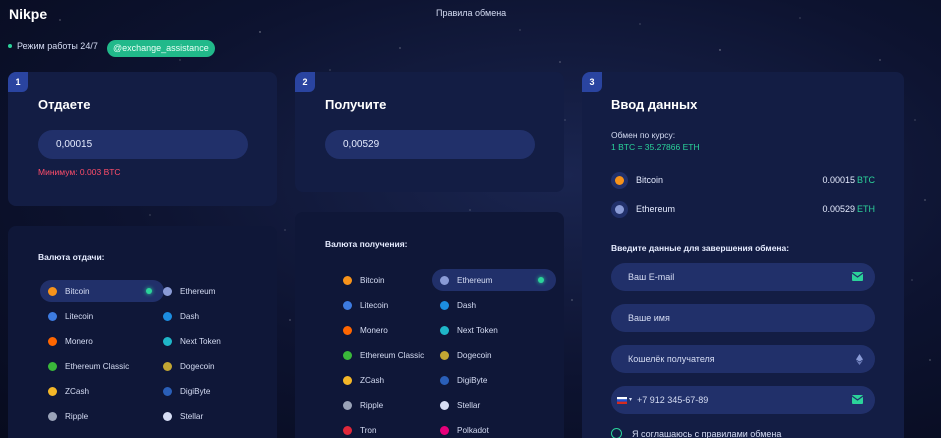 Image resolution: width=941 pixels, height=438 pixels. I want to click on give-list-title: Валюта отдачи:, so click(71, 257).